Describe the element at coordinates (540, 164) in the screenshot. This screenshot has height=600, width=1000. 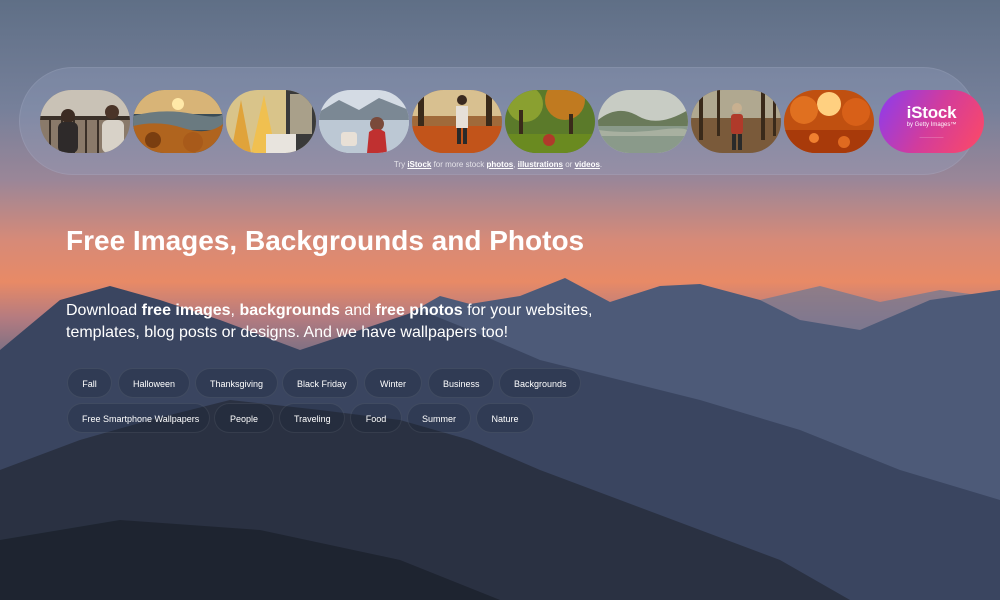
I see `illustrations-link: illustrations` at that location.